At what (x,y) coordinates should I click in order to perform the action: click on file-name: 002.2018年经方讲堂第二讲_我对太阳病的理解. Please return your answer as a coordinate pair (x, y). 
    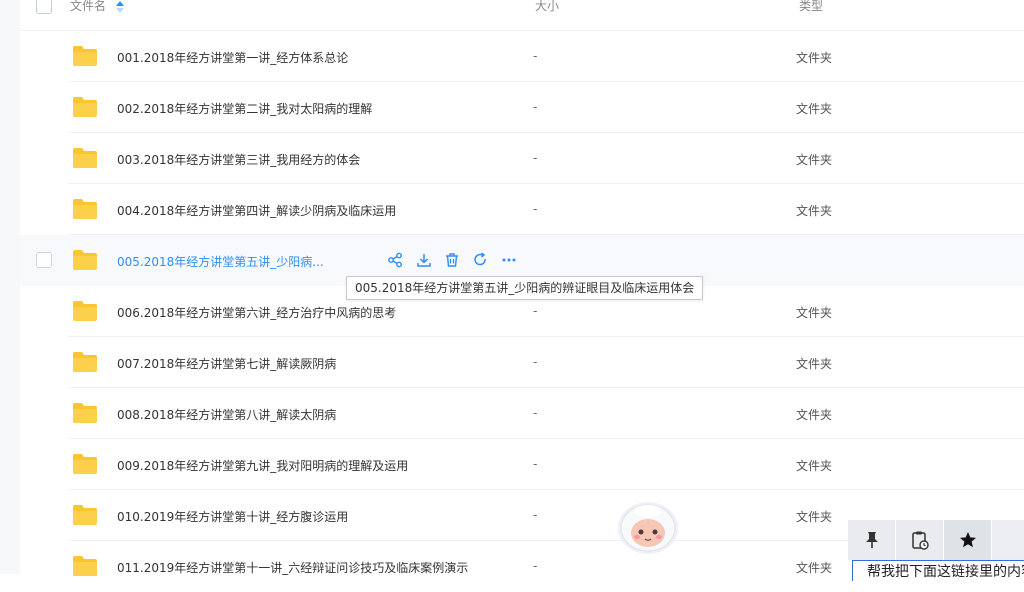
    Looking at the image, I should click on (244, 108).